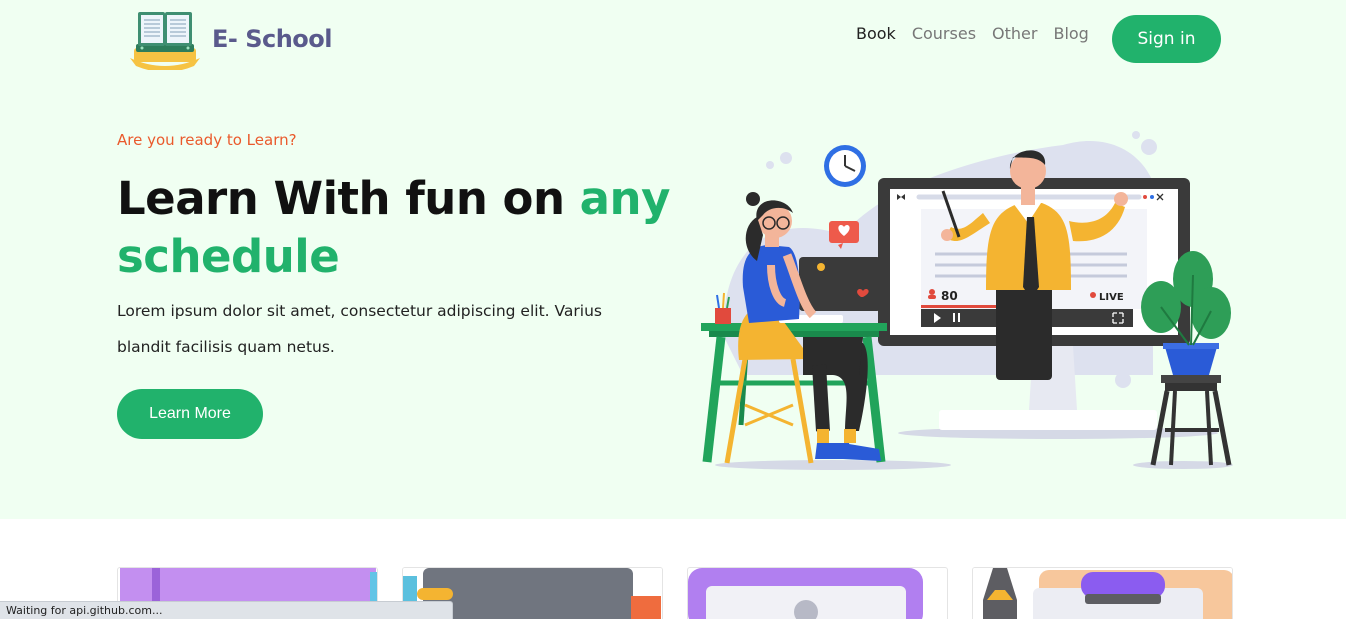 This screenshot has width=1346, height=619. Describe the element at coordinates (944, 33) in the screenshot. I see `nav-link-courses: Courses` at that location.